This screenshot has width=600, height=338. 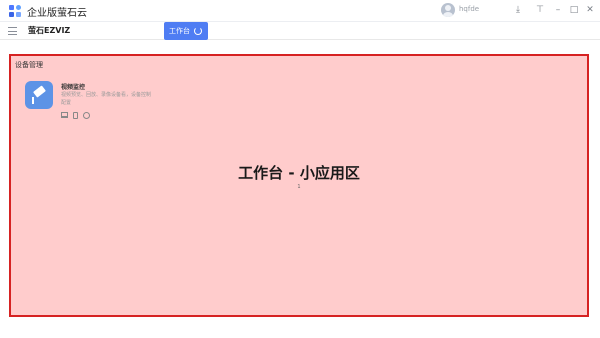 I want to click on app-name: 视频监控, so click(x=73, y=87).